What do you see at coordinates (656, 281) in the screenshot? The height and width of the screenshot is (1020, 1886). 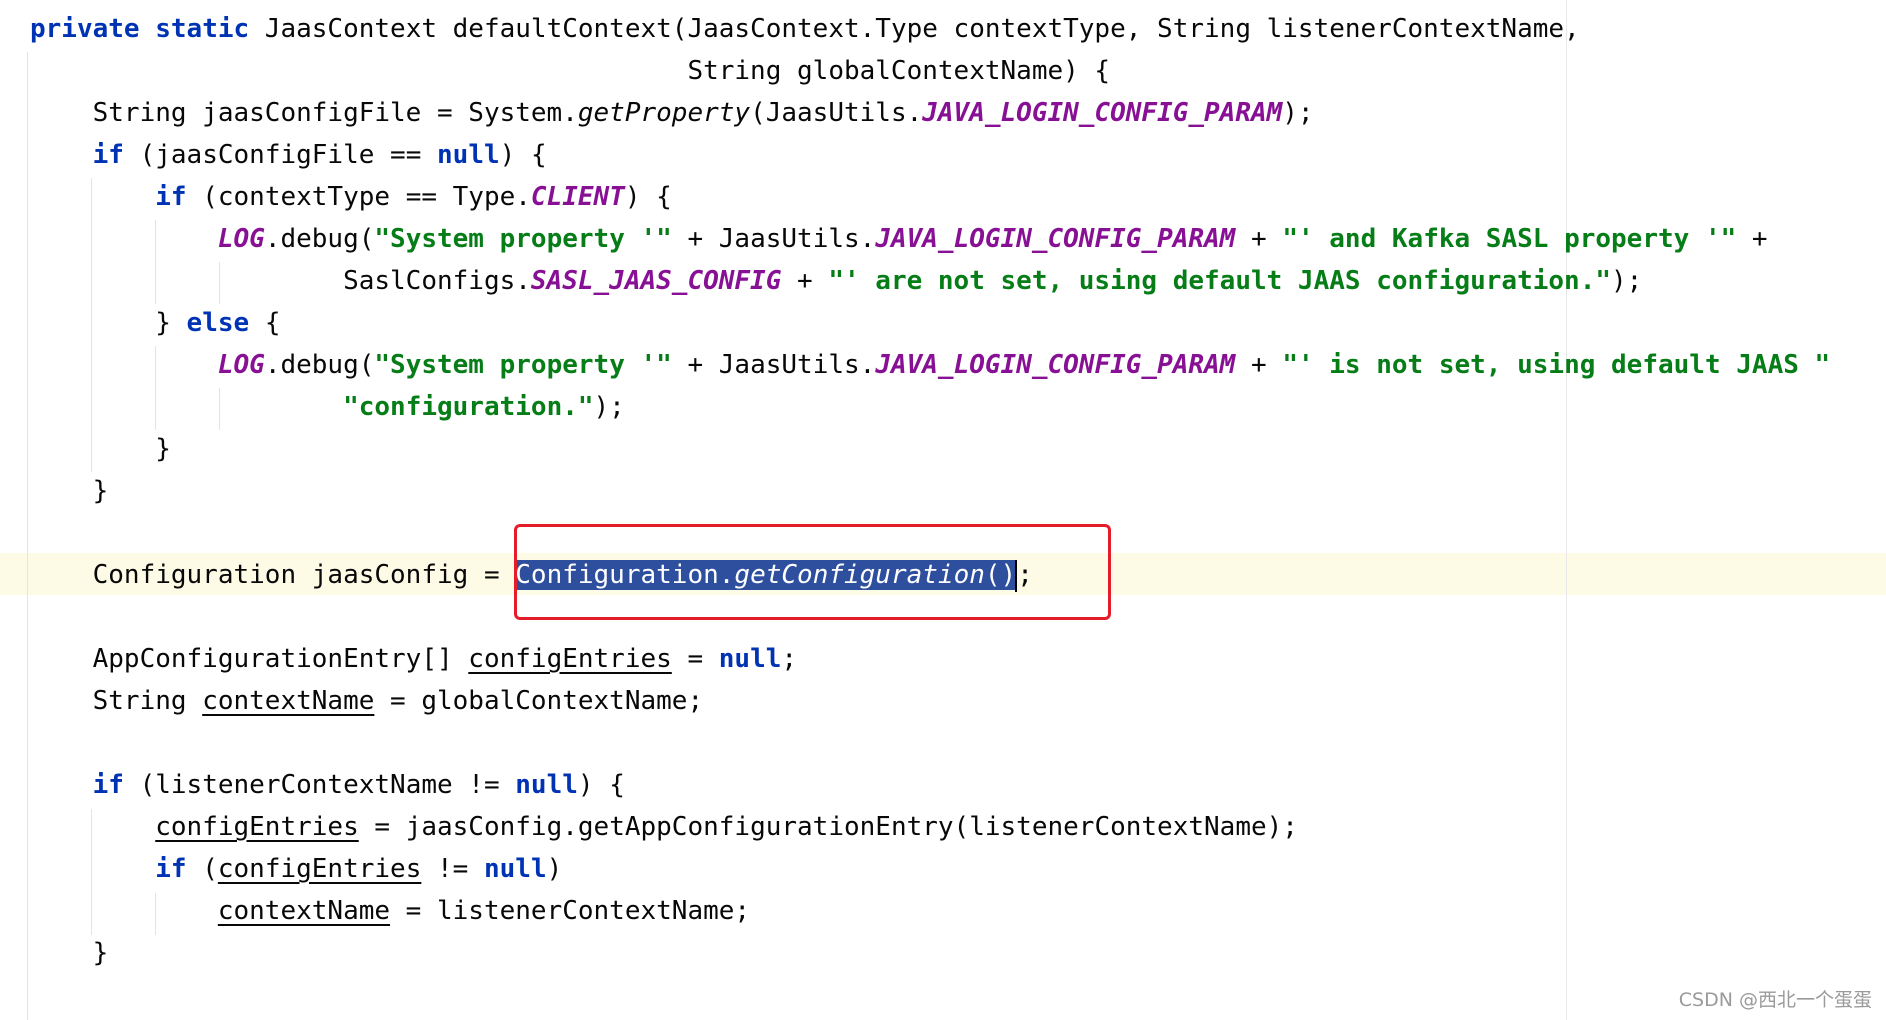 I see `constant: SASL_JAAS_CONFIG` at bounding box center [656, 281].